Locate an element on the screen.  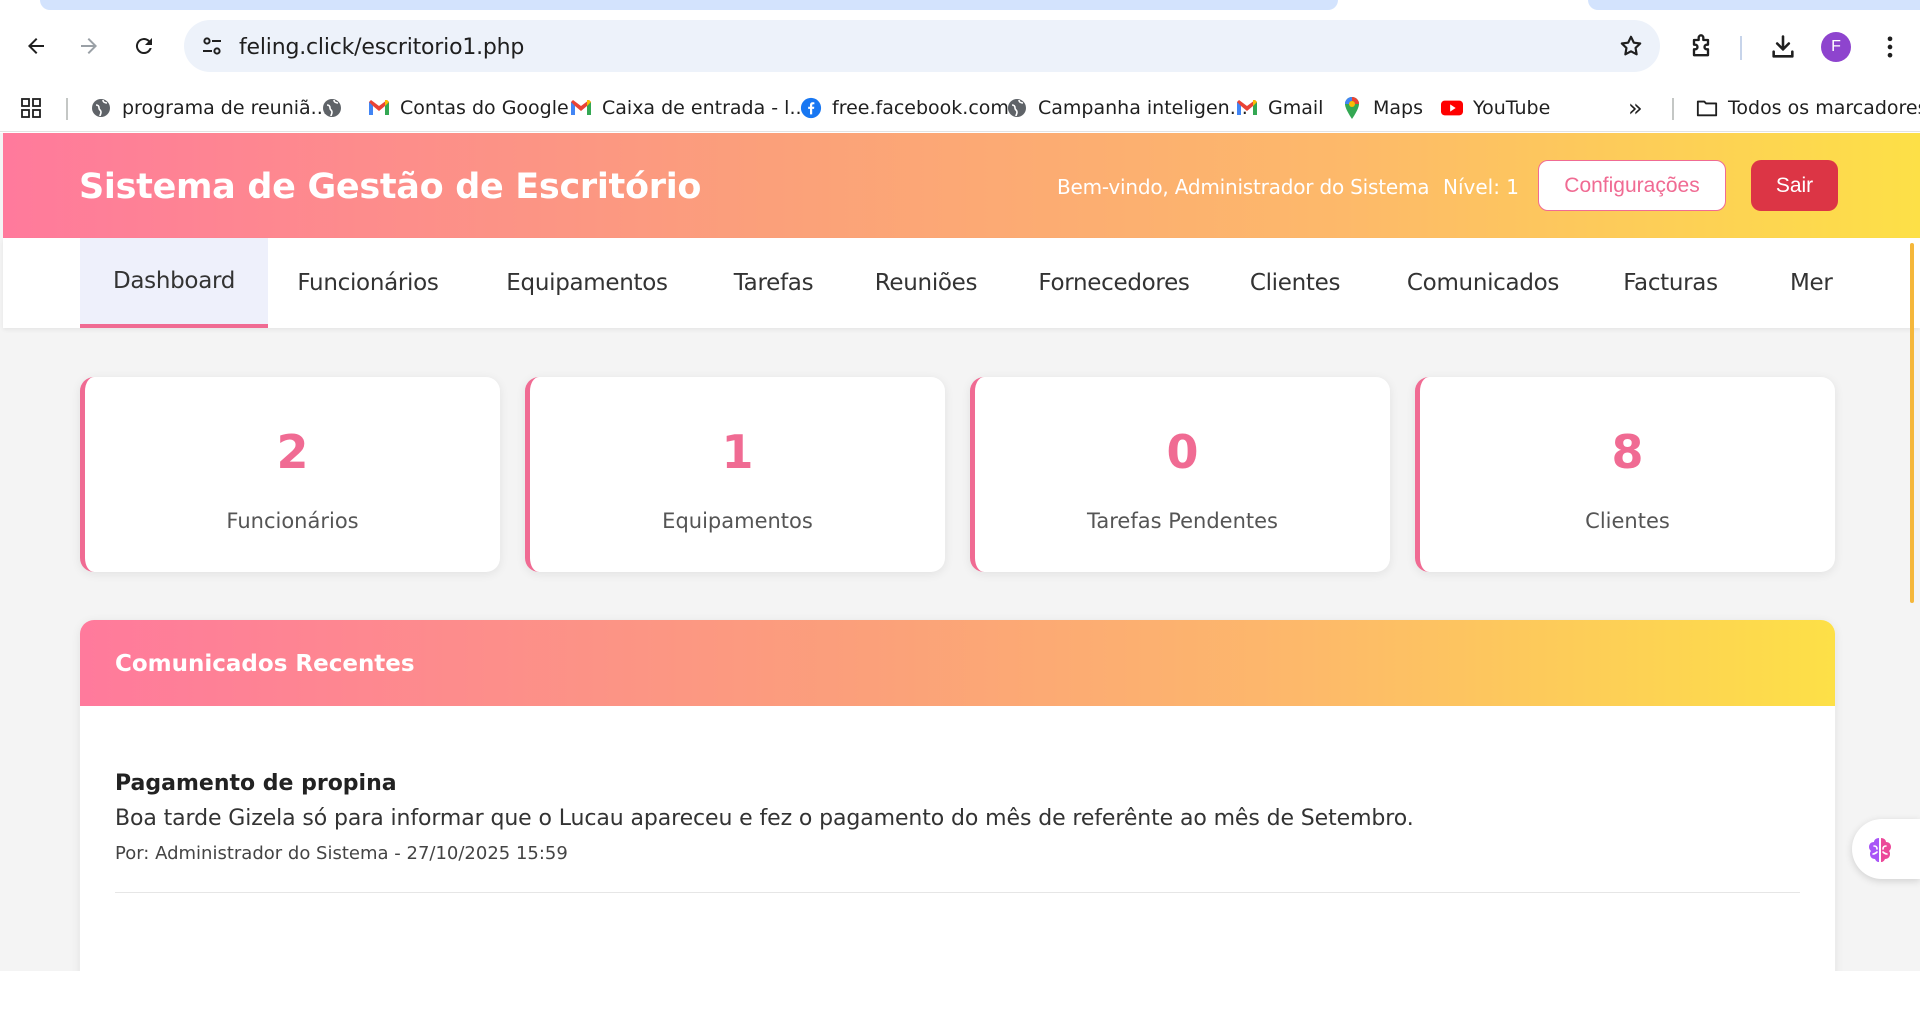
nav-tab-dashboard: Dashboard is located at coordinates (174, 283).